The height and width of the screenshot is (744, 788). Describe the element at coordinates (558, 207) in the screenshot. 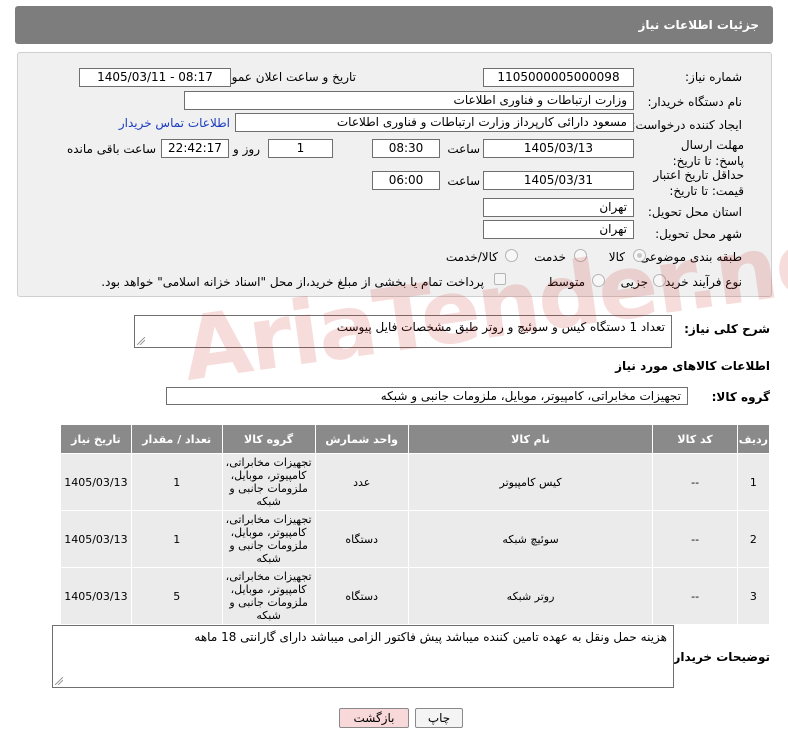

I see `province-field: تهران` at that location.